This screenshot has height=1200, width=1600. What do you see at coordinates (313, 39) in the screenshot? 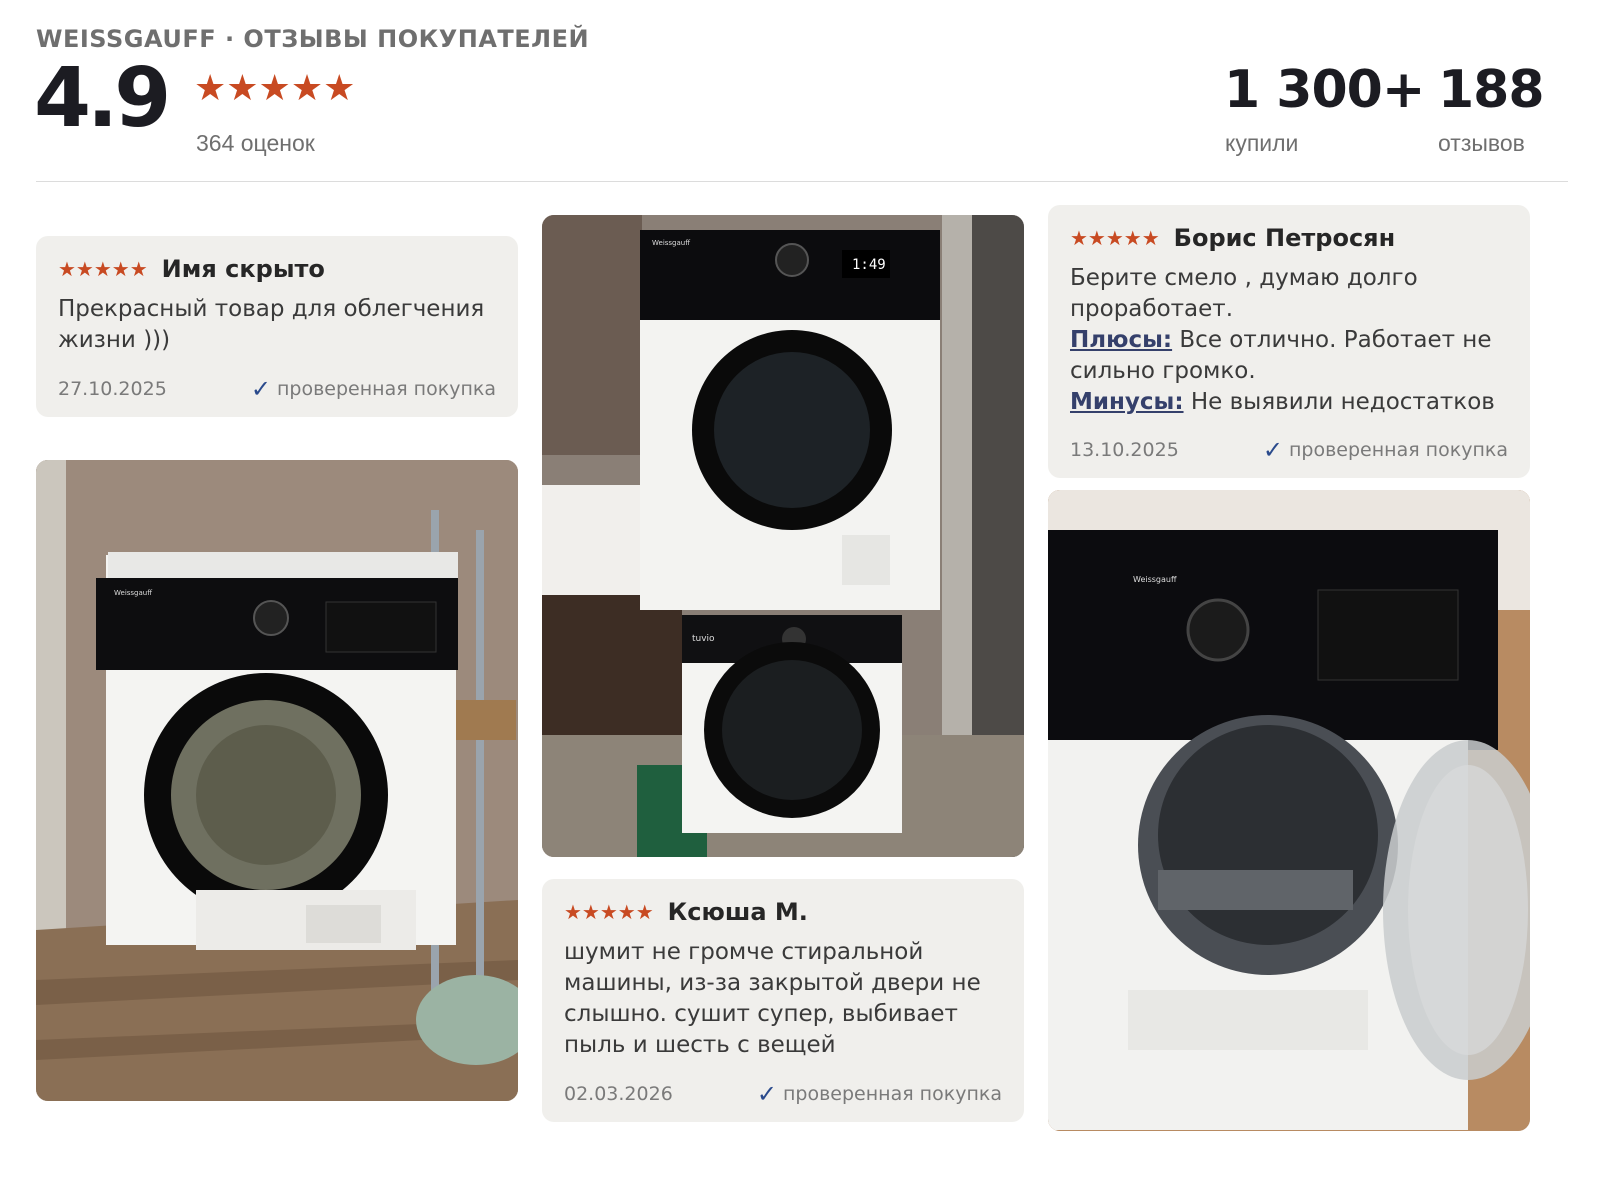
I see `page-title: WEISSGAUFF · ОТЗЫВЫ ПОКУПАТЕЛЕЙ` at bounding box center [313, 39].